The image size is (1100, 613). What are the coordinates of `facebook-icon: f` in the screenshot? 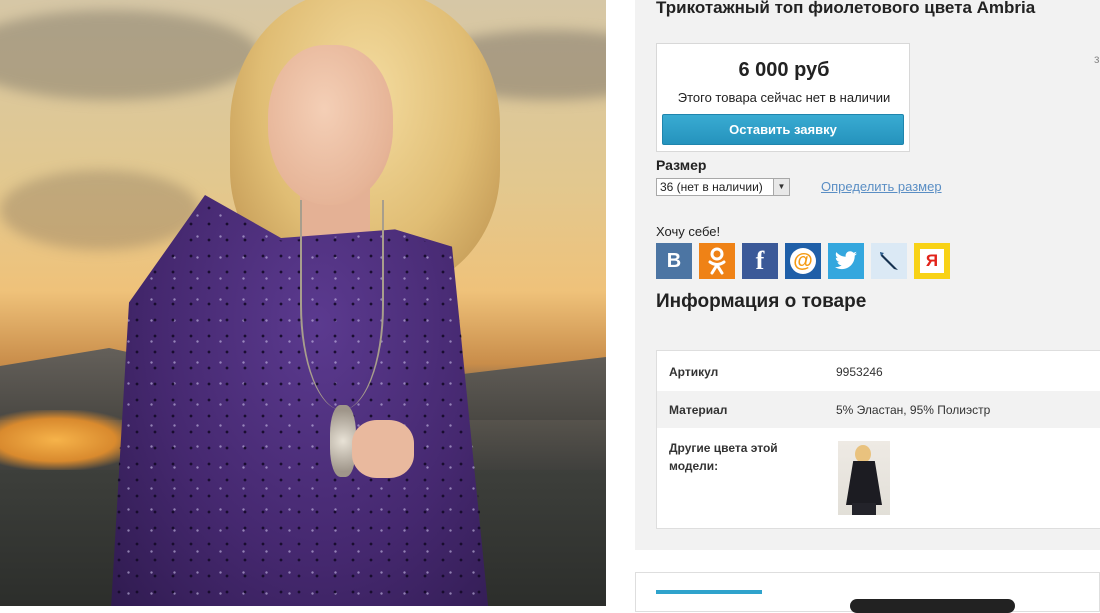 It's located at (760, 261).